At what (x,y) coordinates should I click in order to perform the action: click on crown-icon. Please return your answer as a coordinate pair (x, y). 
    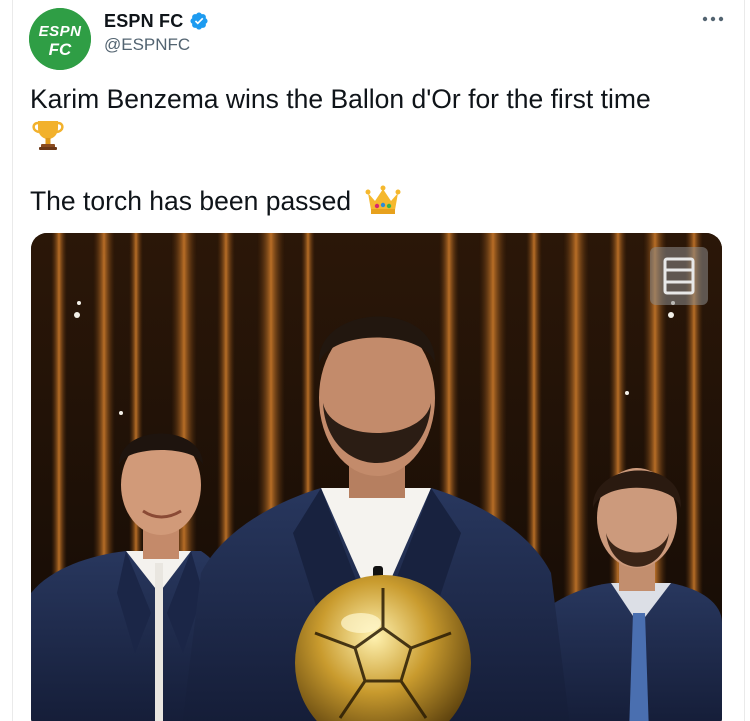
    Looking at the image, I should click on (383, 199).